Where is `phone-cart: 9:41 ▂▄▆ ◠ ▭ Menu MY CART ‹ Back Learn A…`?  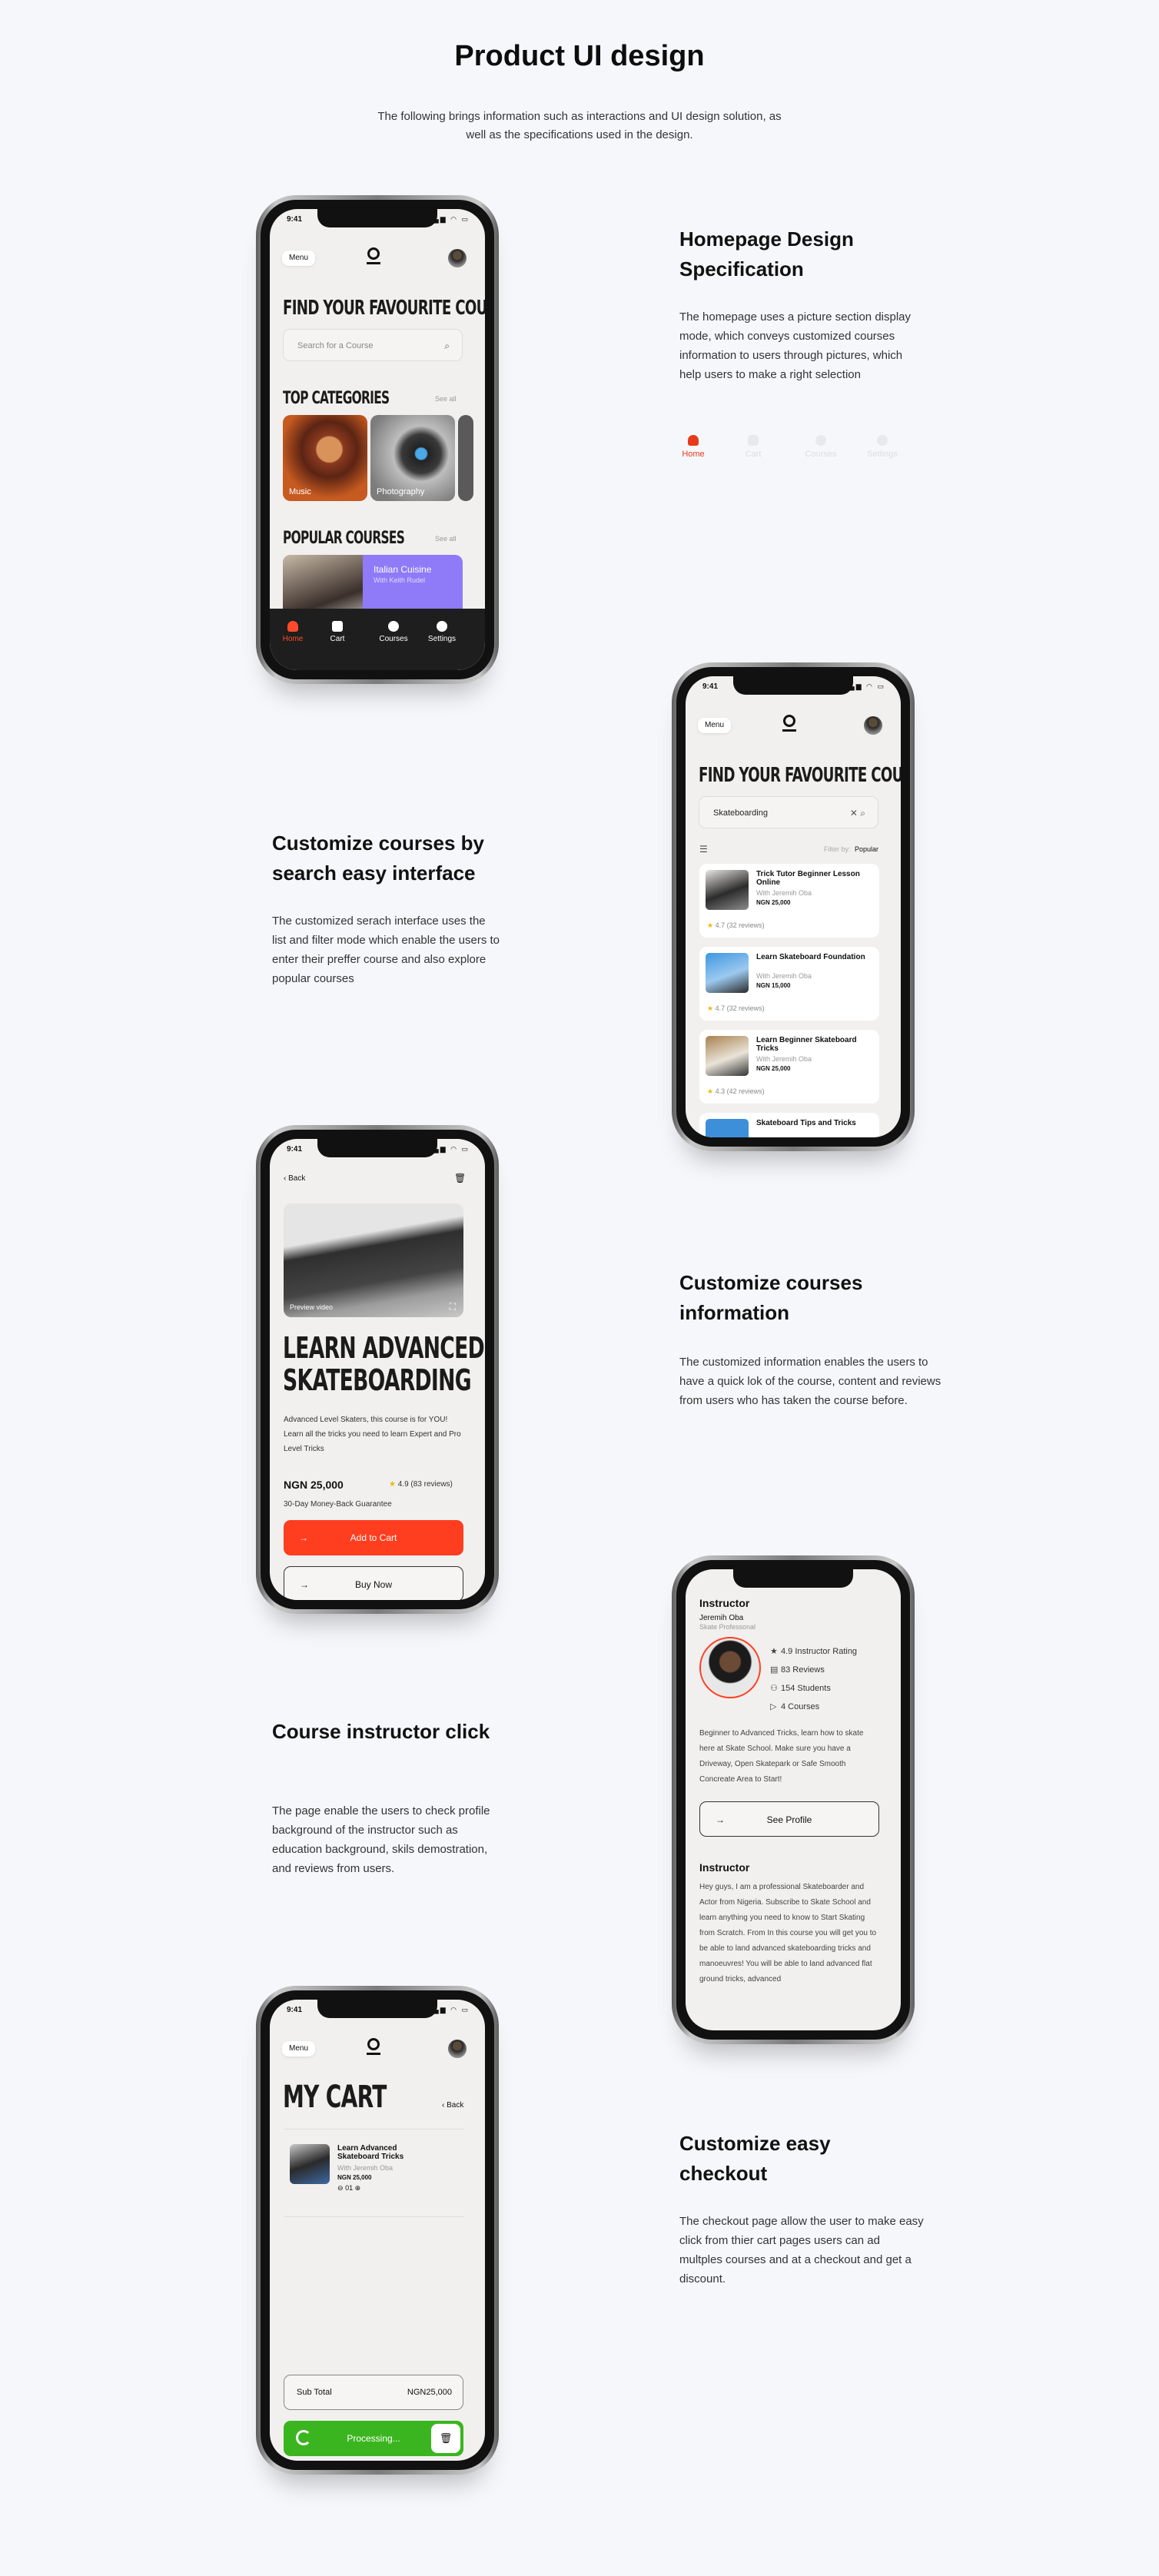
phone-cart: 9:41 ▂▄▆ ◠ ▭ Menu MY CART ‹ Back Learn A… is located at coordinates (377, 2230).